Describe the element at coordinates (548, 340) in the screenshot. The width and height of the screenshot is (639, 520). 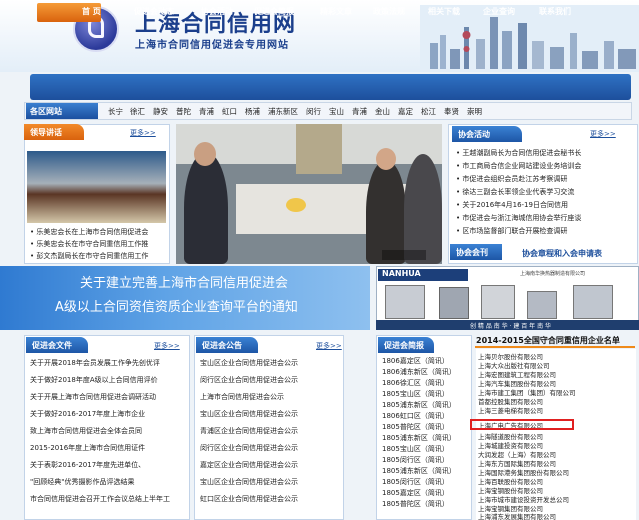
I see `members-panel-title: 2014-2015全国守合同重信用企业名单` at that location.